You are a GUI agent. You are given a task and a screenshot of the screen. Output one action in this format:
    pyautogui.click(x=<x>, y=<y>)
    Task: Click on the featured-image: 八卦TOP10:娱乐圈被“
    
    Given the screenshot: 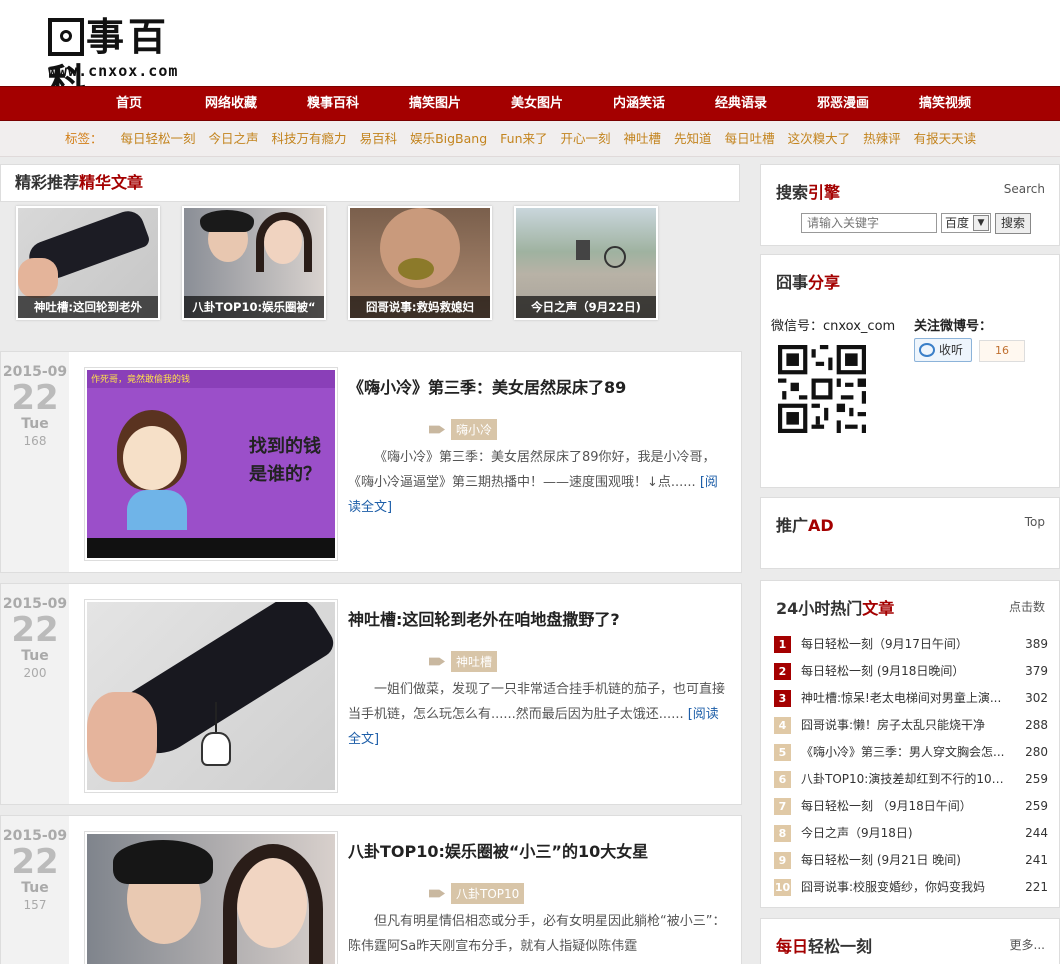 What is the action you would take?
    pyautogui.click(x=254, y=263)
    